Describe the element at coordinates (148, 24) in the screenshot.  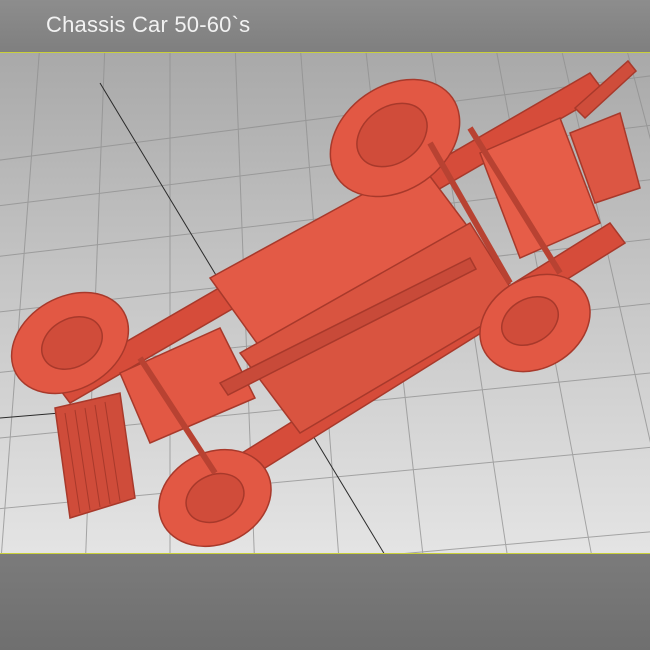
I see `page-title: Chassis Car 50-60`s` at that location.